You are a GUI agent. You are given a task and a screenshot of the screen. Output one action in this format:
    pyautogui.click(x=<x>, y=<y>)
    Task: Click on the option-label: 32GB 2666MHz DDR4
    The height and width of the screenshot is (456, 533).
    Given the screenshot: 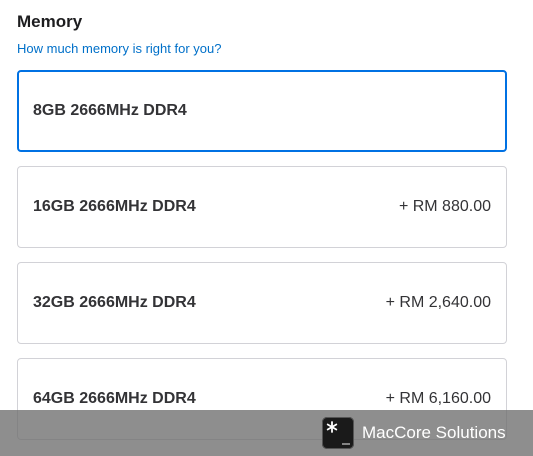 What is the action you would take?
    pyautogui.click(x=114, y=302)
    